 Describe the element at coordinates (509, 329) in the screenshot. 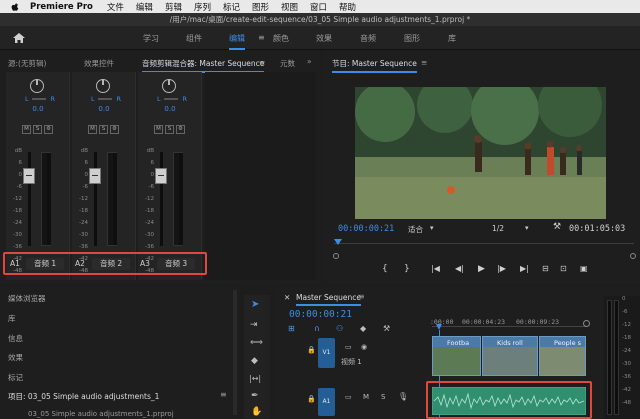

I see `timeline-ruler` at that location.